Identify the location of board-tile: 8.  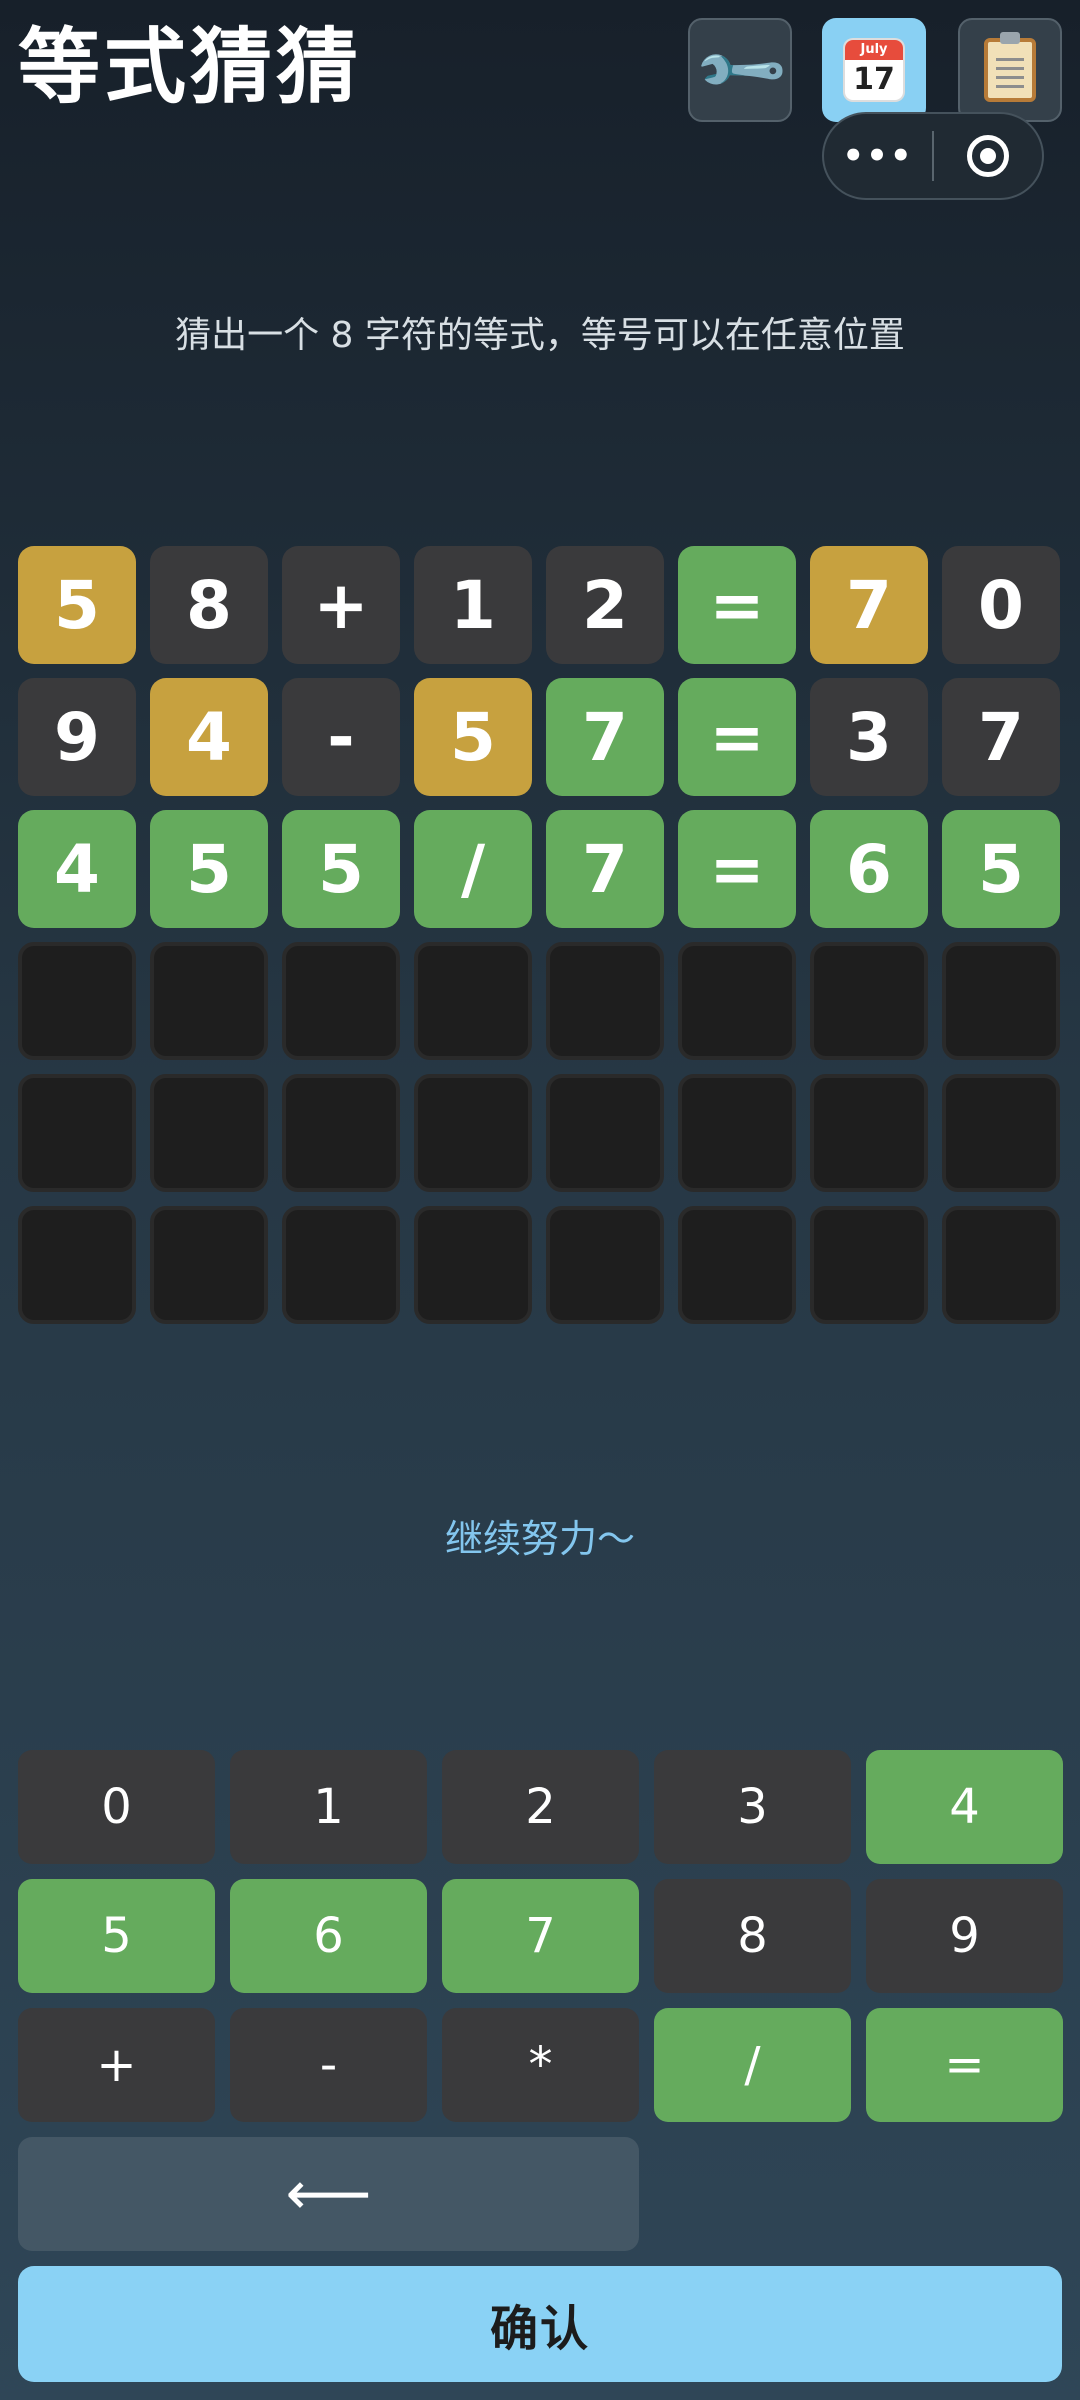
(209, 605).